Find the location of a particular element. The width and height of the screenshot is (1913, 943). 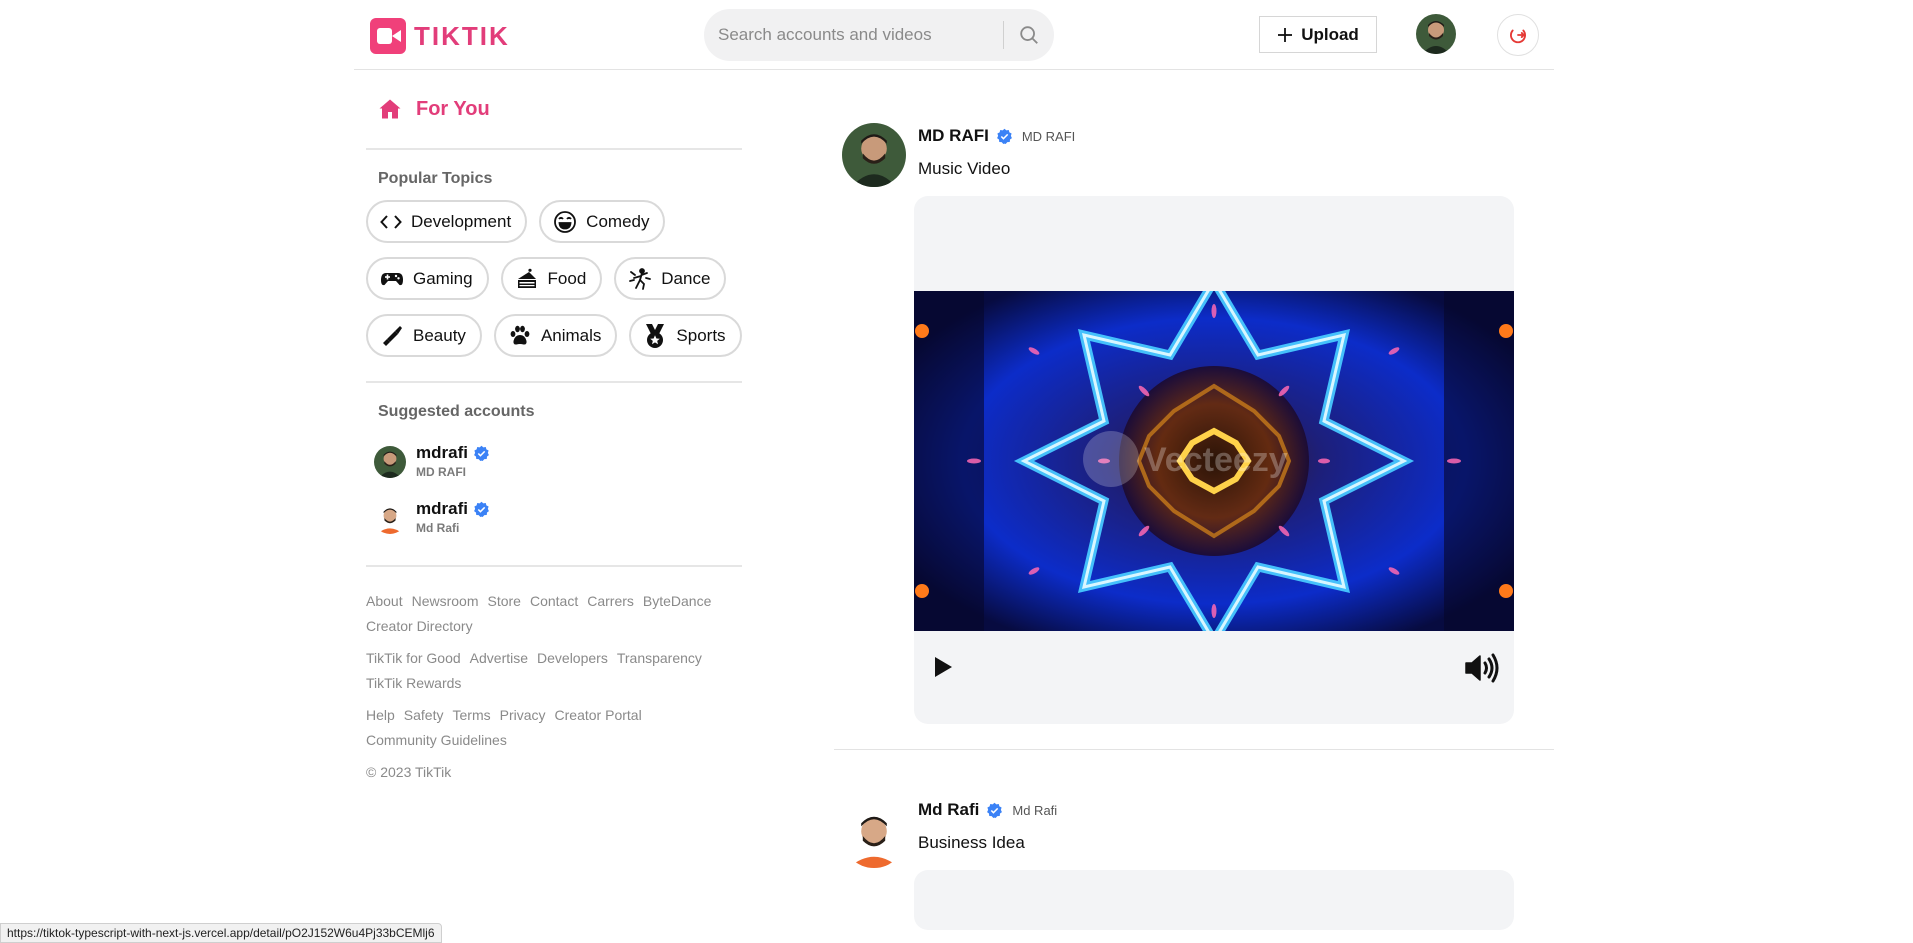

topic-development: Development is located at coordinates (447, 221).